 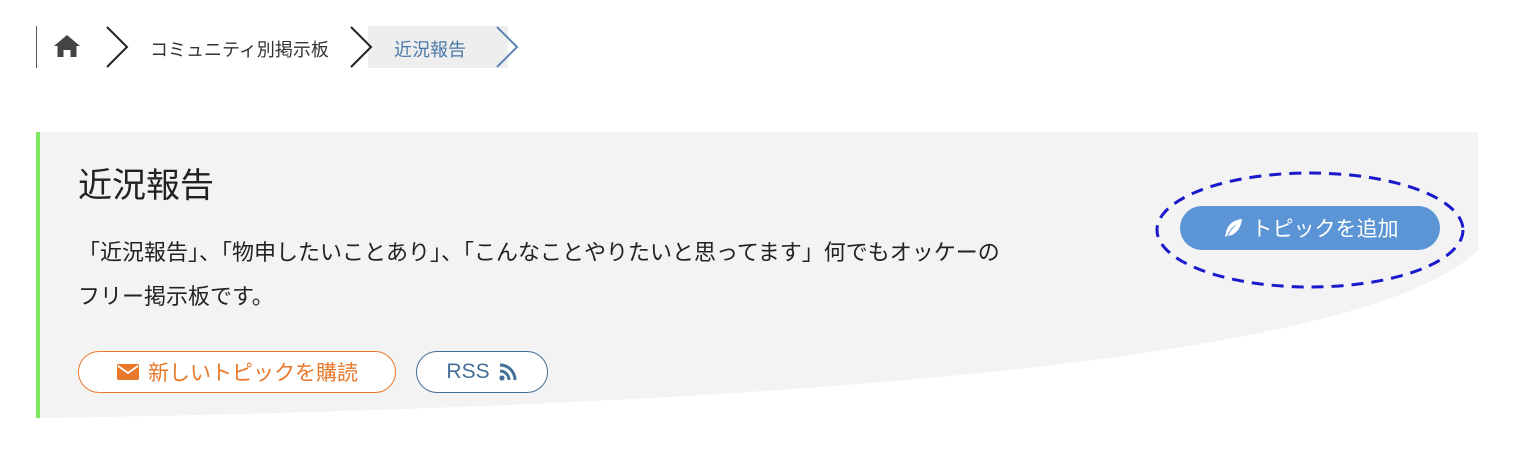 What do you see at coordinates (1325, 229) in the screenshot?
I see `add-topic-label: トピックを追加` at bounding box center [1325, 229].